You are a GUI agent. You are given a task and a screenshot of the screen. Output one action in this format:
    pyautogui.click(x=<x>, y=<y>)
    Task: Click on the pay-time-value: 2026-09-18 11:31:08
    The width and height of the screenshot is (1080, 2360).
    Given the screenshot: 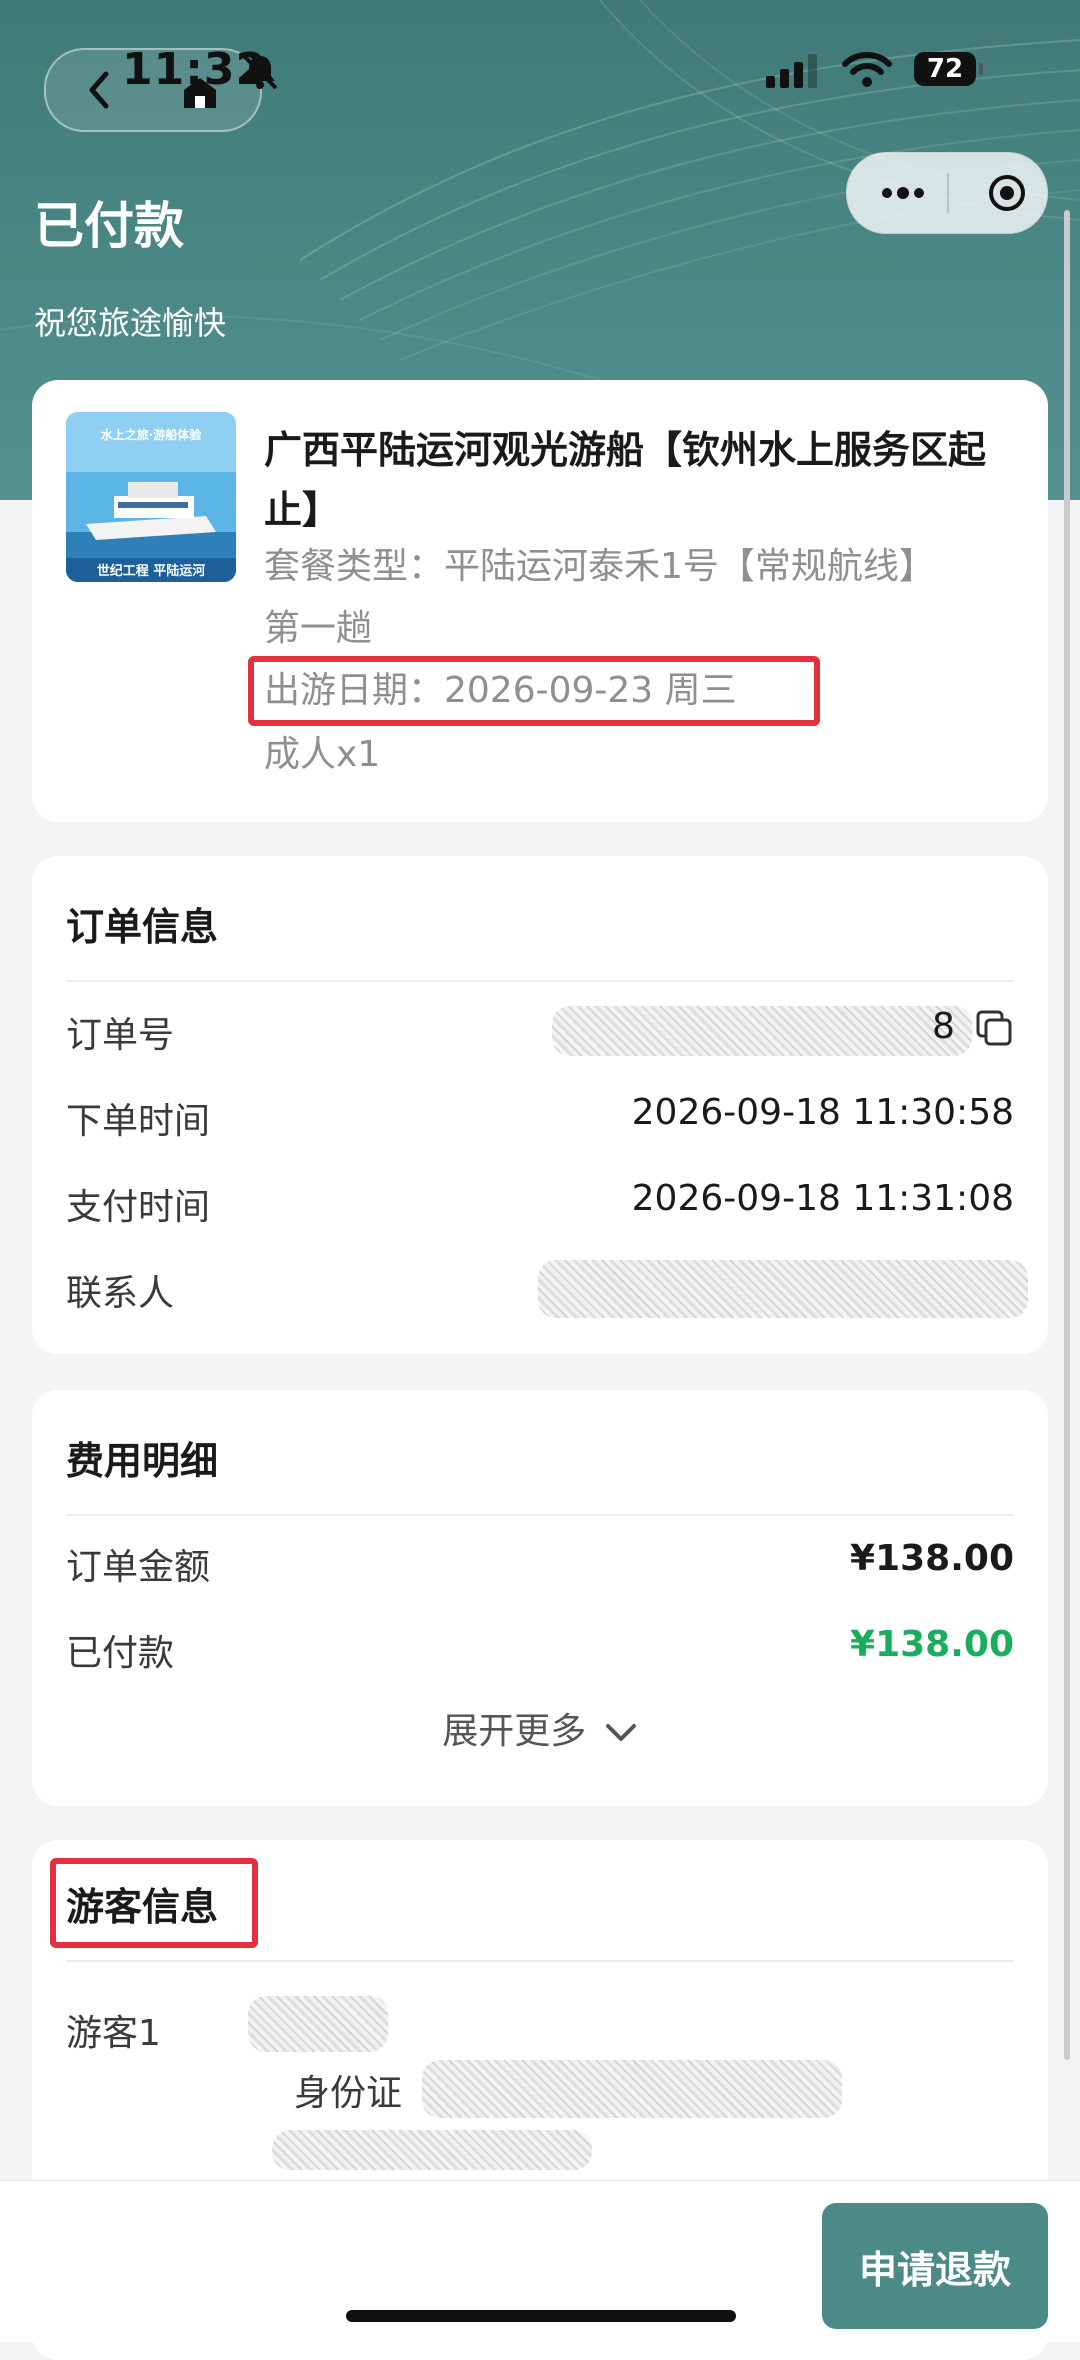 What is the action you would take?
    pyautogui.click(x=822, y=1198)
    